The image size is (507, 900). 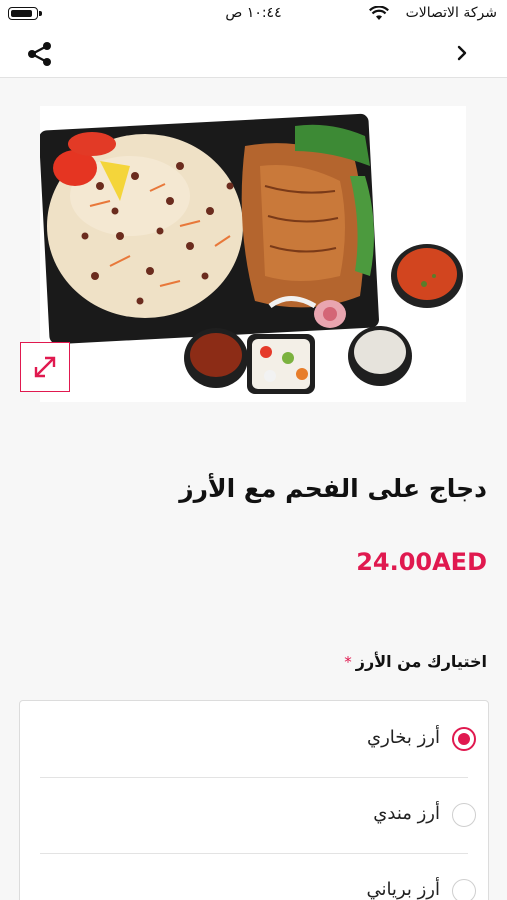 I want to click on expand-image-button, so click(x=45, y=367).